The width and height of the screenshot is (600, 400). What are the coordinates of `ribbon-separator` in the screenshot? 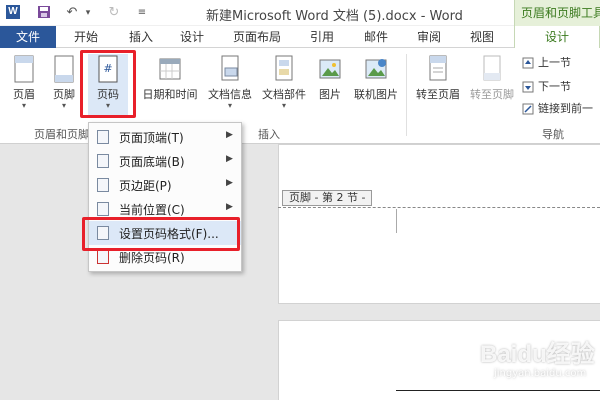 It's located at (406, 95).